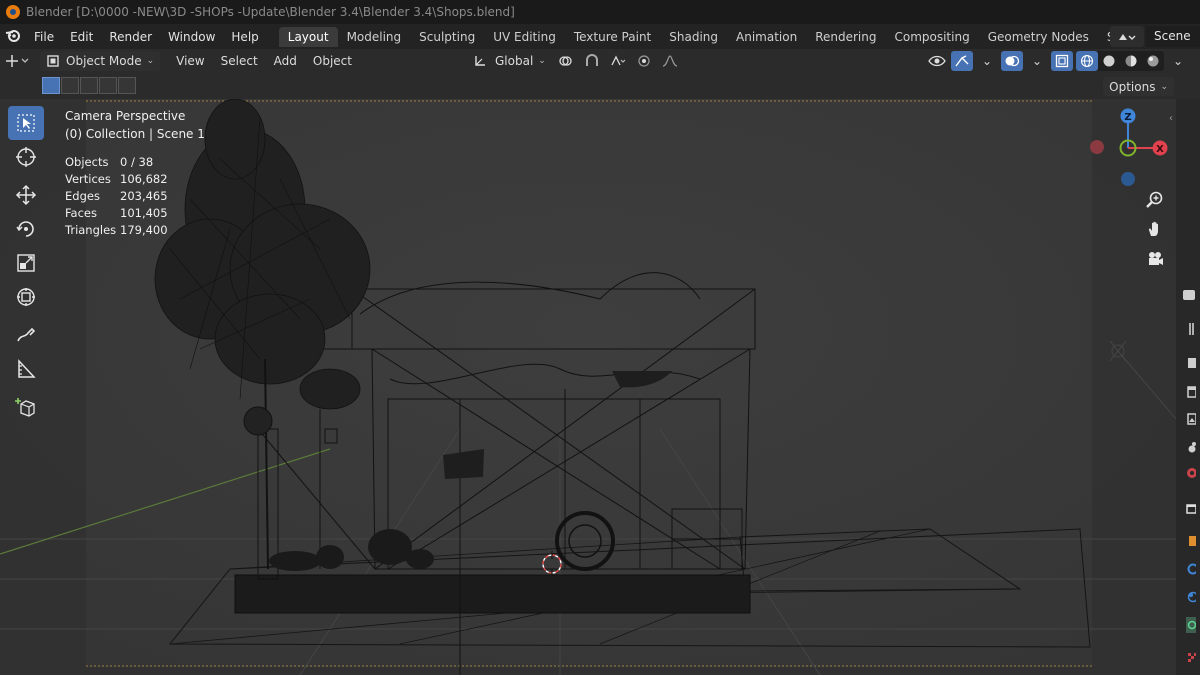 This screenshot has height=675, width=1200. Describe the element at coordinates (144, 195) in the screenshot. I see `stats-value: 203,465` at that location.